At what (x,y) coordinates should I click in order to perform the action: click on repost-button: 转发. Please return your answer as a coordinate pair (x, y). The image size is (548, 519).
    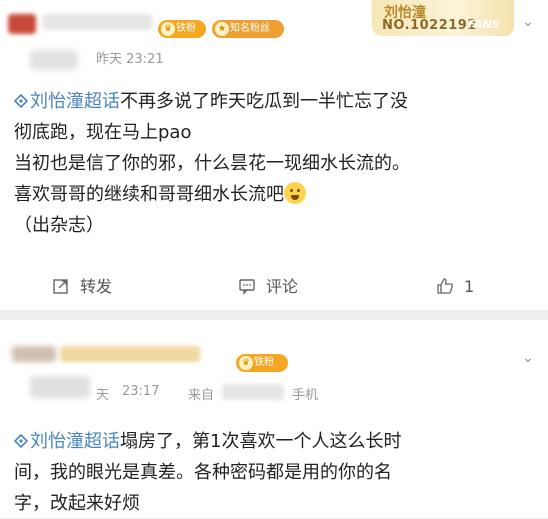
    Looking at the image, I should click on (82, 287).